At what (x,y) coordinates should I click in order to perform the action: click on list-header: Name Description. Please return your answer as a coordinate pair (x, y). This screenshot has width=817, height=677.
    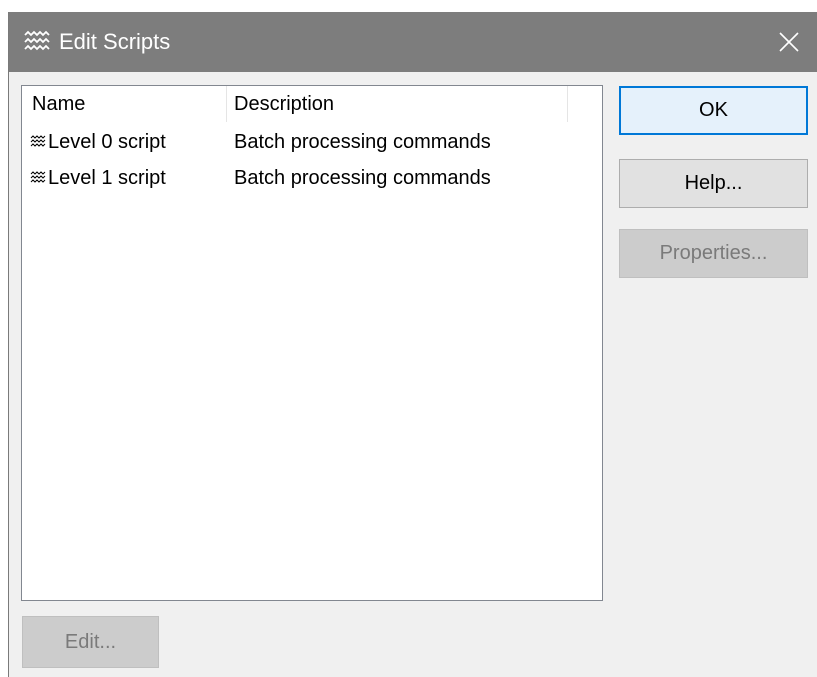
    Looking at the image, I should click on (312, 104).